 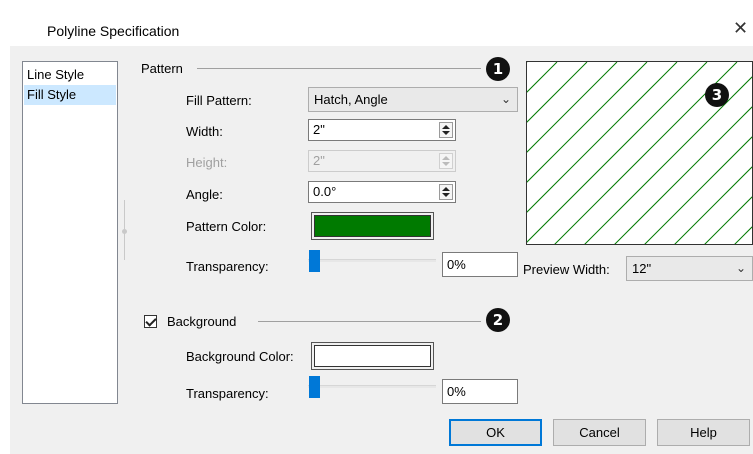 I want to click on background-color-label: Background Color:, so click(x=240, y=356).